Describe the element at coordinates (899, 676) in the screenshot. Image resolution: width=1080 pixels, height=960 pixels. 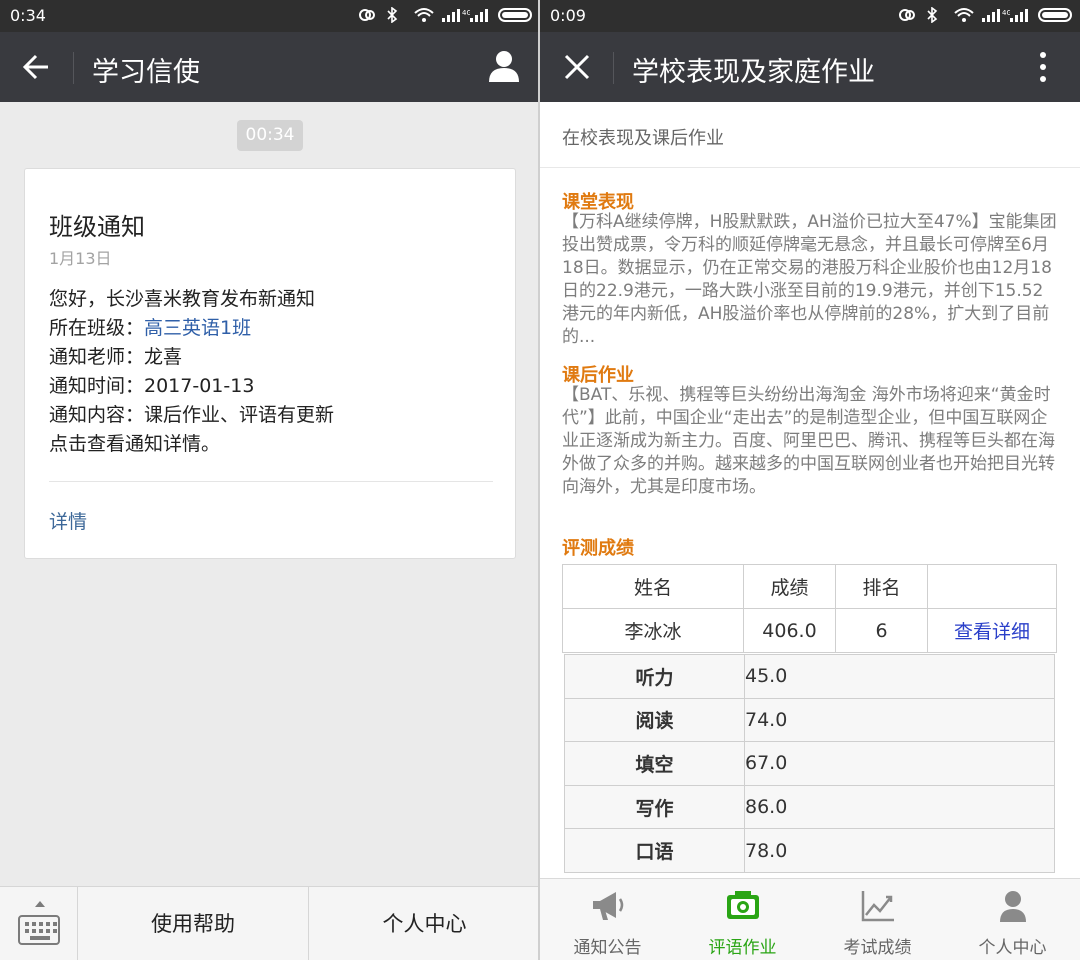
I see `subject-score: 45.0` at that location.